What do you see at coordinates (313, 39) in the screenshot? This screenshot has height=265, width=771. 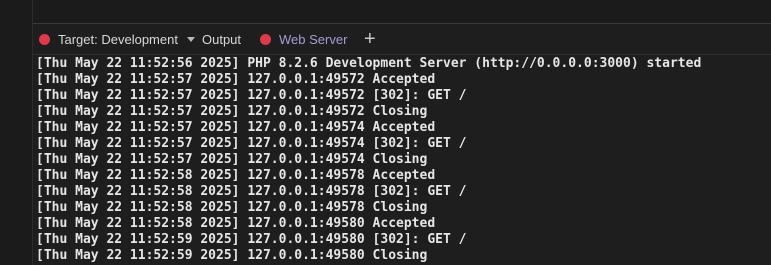 I see `tab-web-server-label: Web Server` at bounding box center [313, 39].